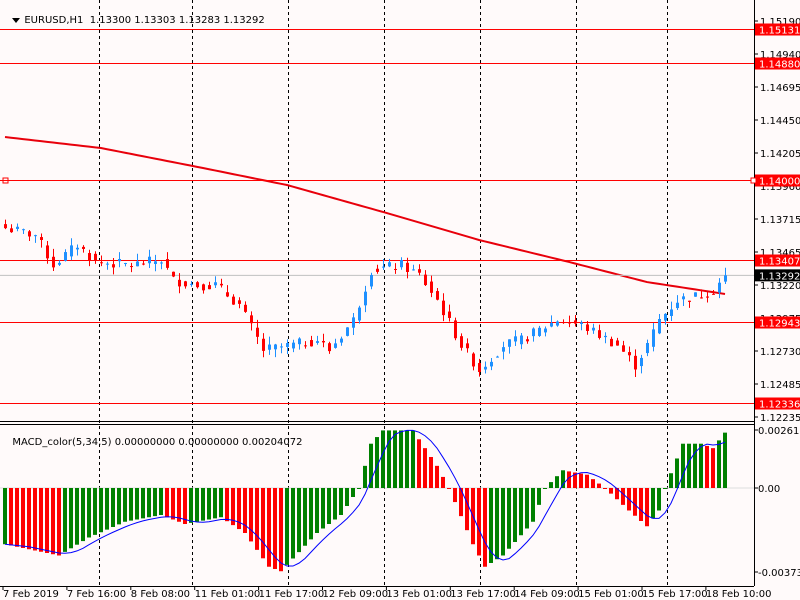 The image size is (800, 600). Describe the element at coordinates (769, 489) in the screenshot. I see `macd-axis-label: 0.00` at that location.